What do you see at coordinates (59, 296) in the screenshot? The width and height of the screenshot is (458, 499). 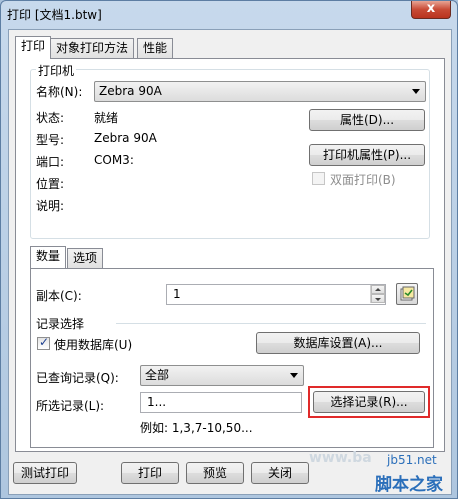 I see `copies-label: 副本(C):` at bounding box center [59, 296].